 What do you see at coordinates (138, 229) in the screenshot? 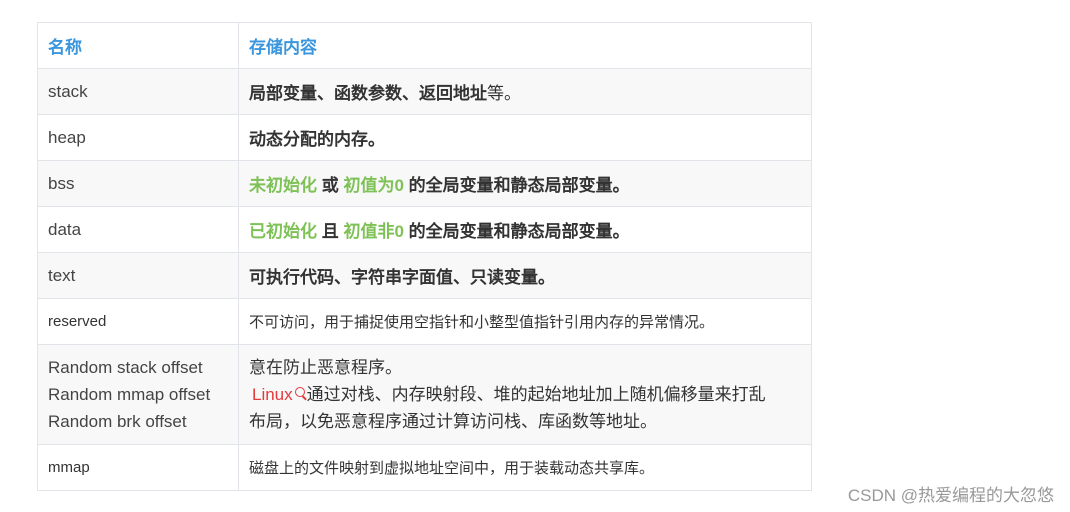
I see `row-name: data` at bounding box center [138, 229].